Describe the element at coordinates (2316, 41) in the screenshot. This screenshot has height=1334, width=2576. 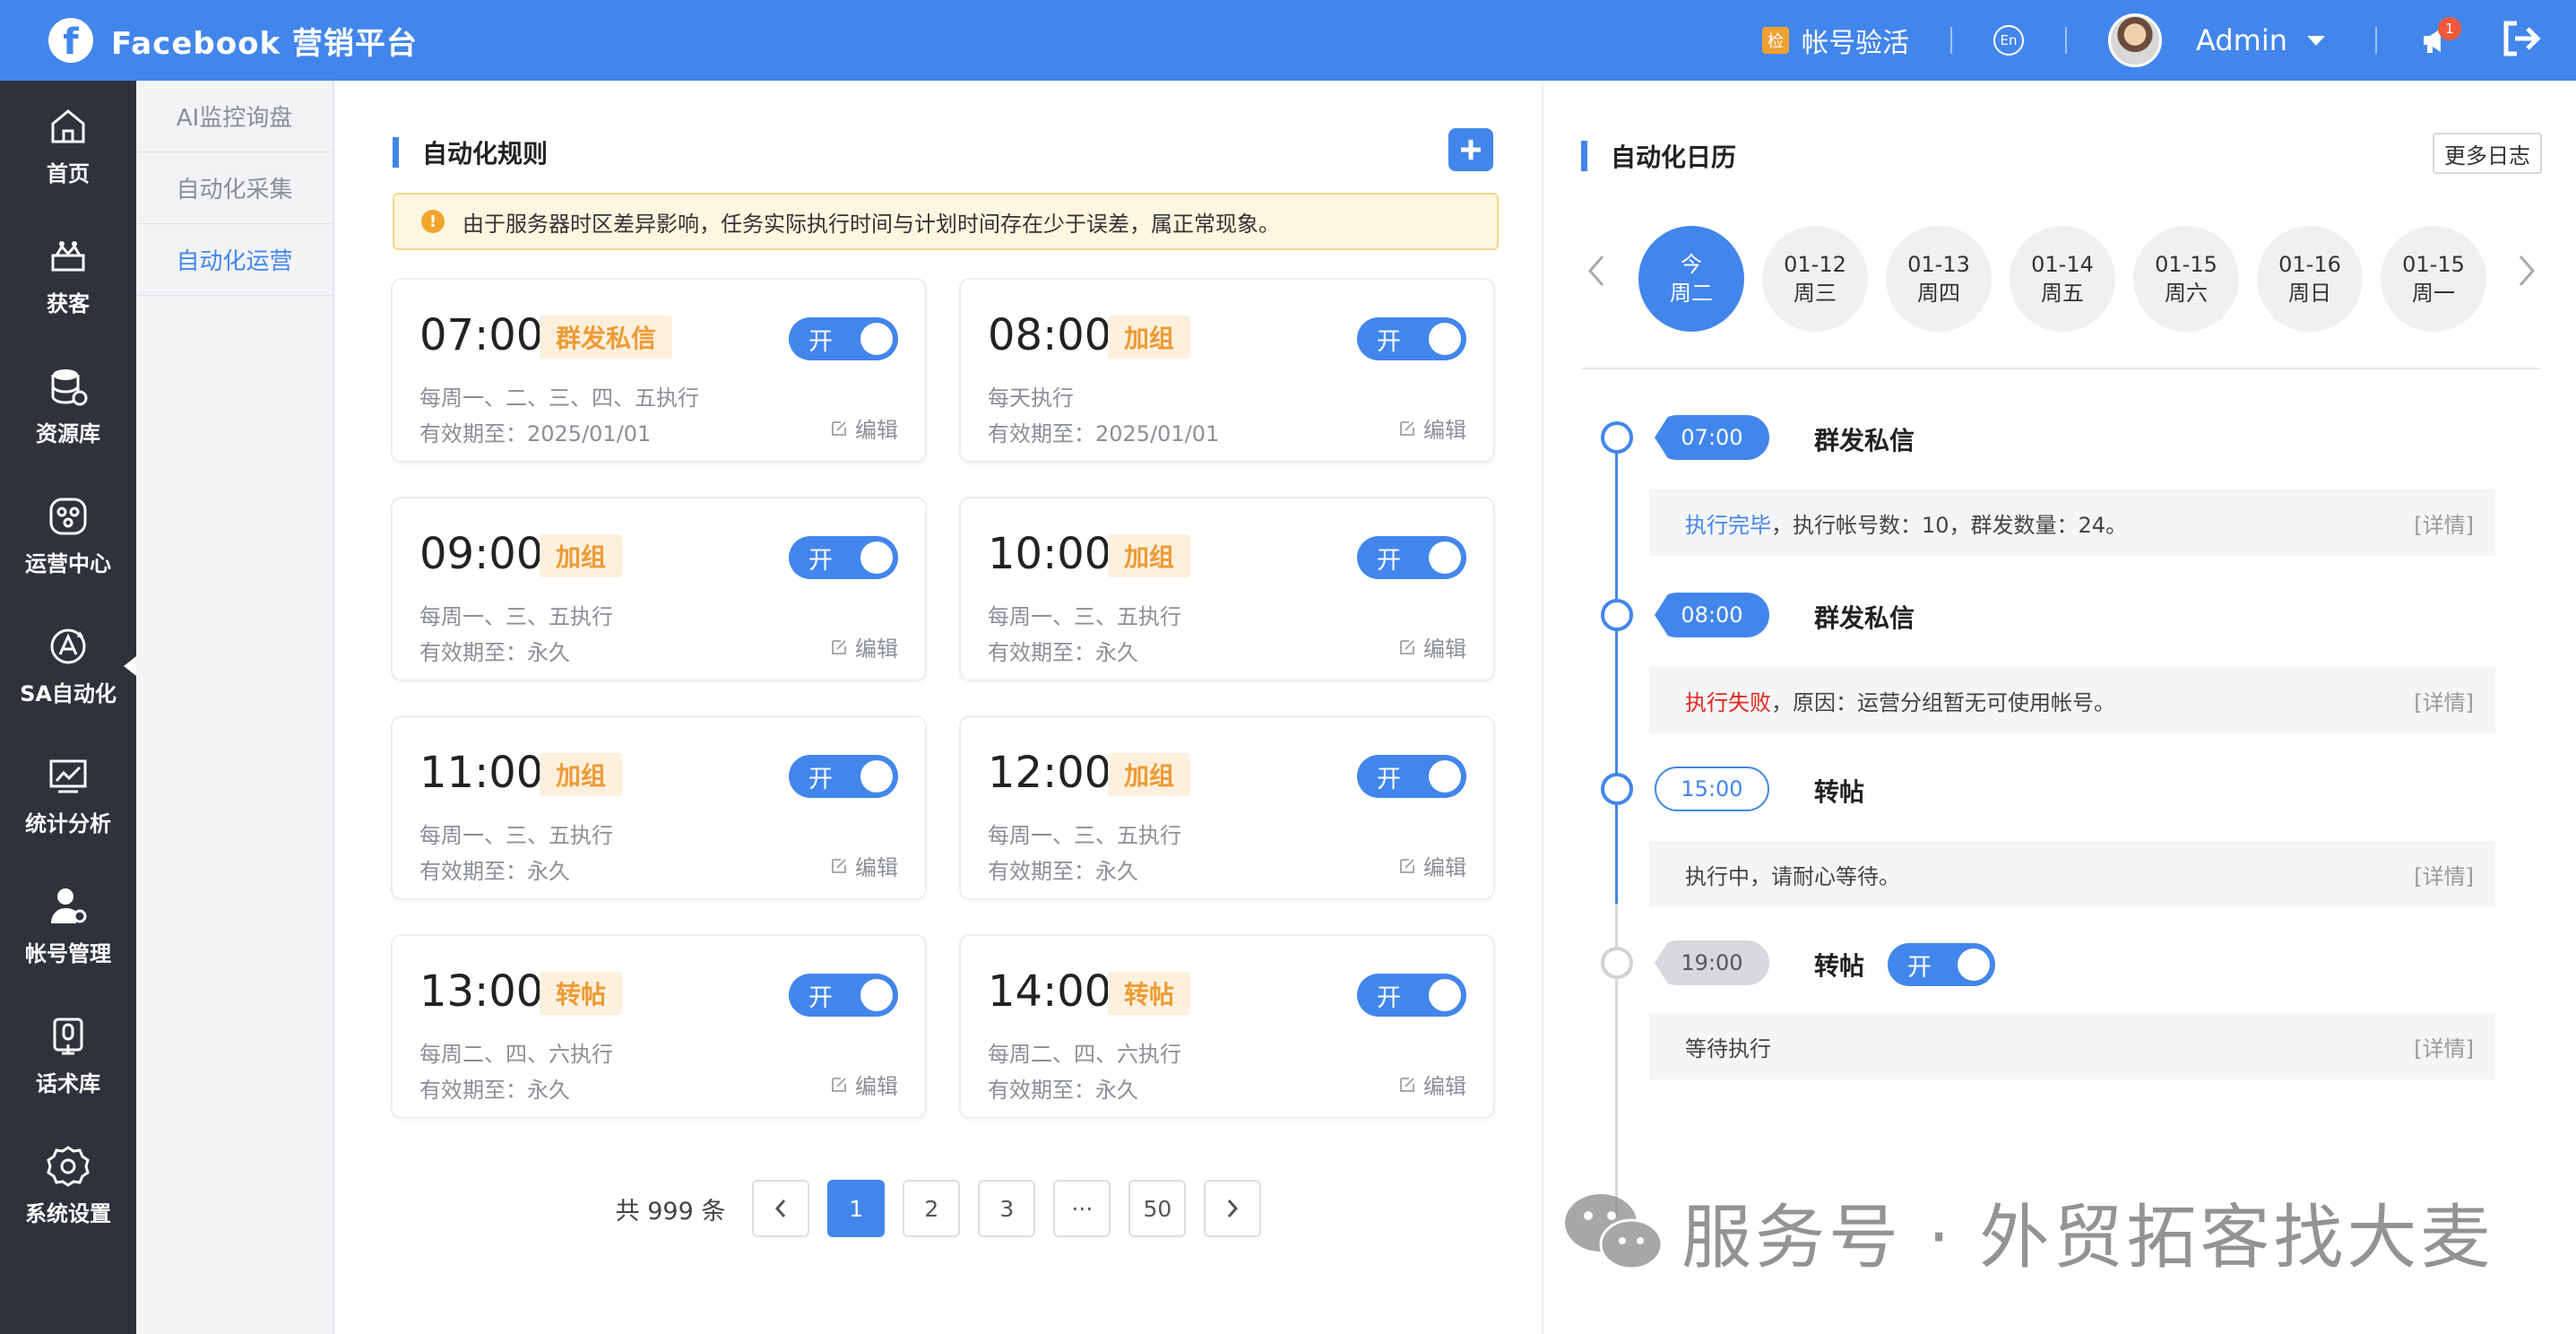
I see `chevron-down-icon` at that location.